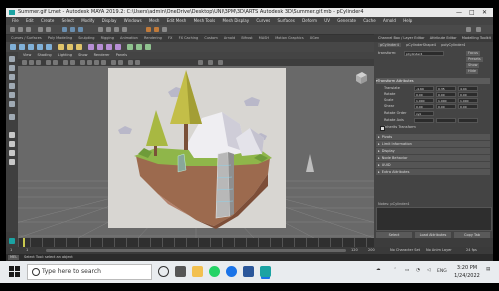 This screenshot has height=291, width=499. What do you see at coordinates (24, 62) in the screenshot?
I see `camera-icon` at bounding box center [24, 62].